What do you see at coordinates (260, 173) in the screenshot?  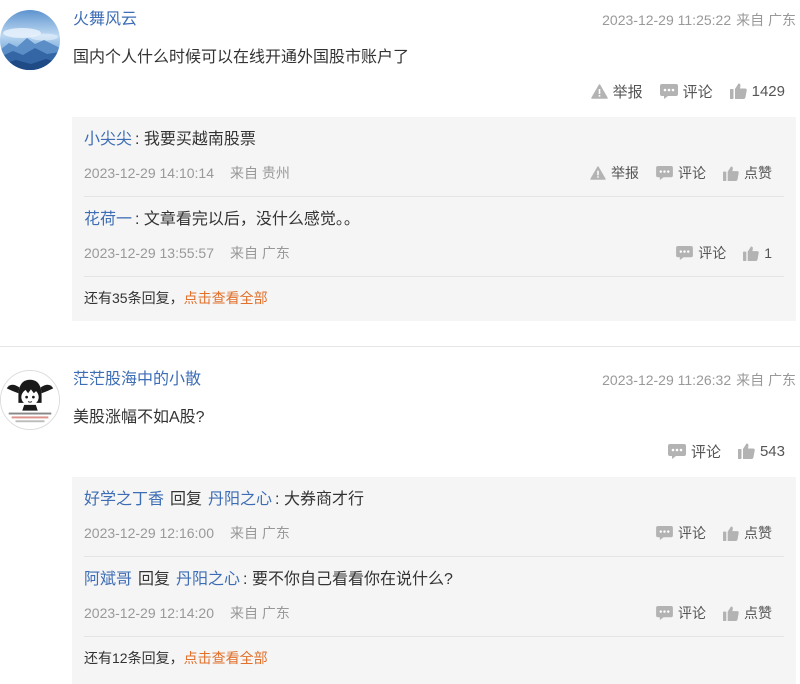 I see `reply-location: 来自 贵州` at bounding box center [260, 173].